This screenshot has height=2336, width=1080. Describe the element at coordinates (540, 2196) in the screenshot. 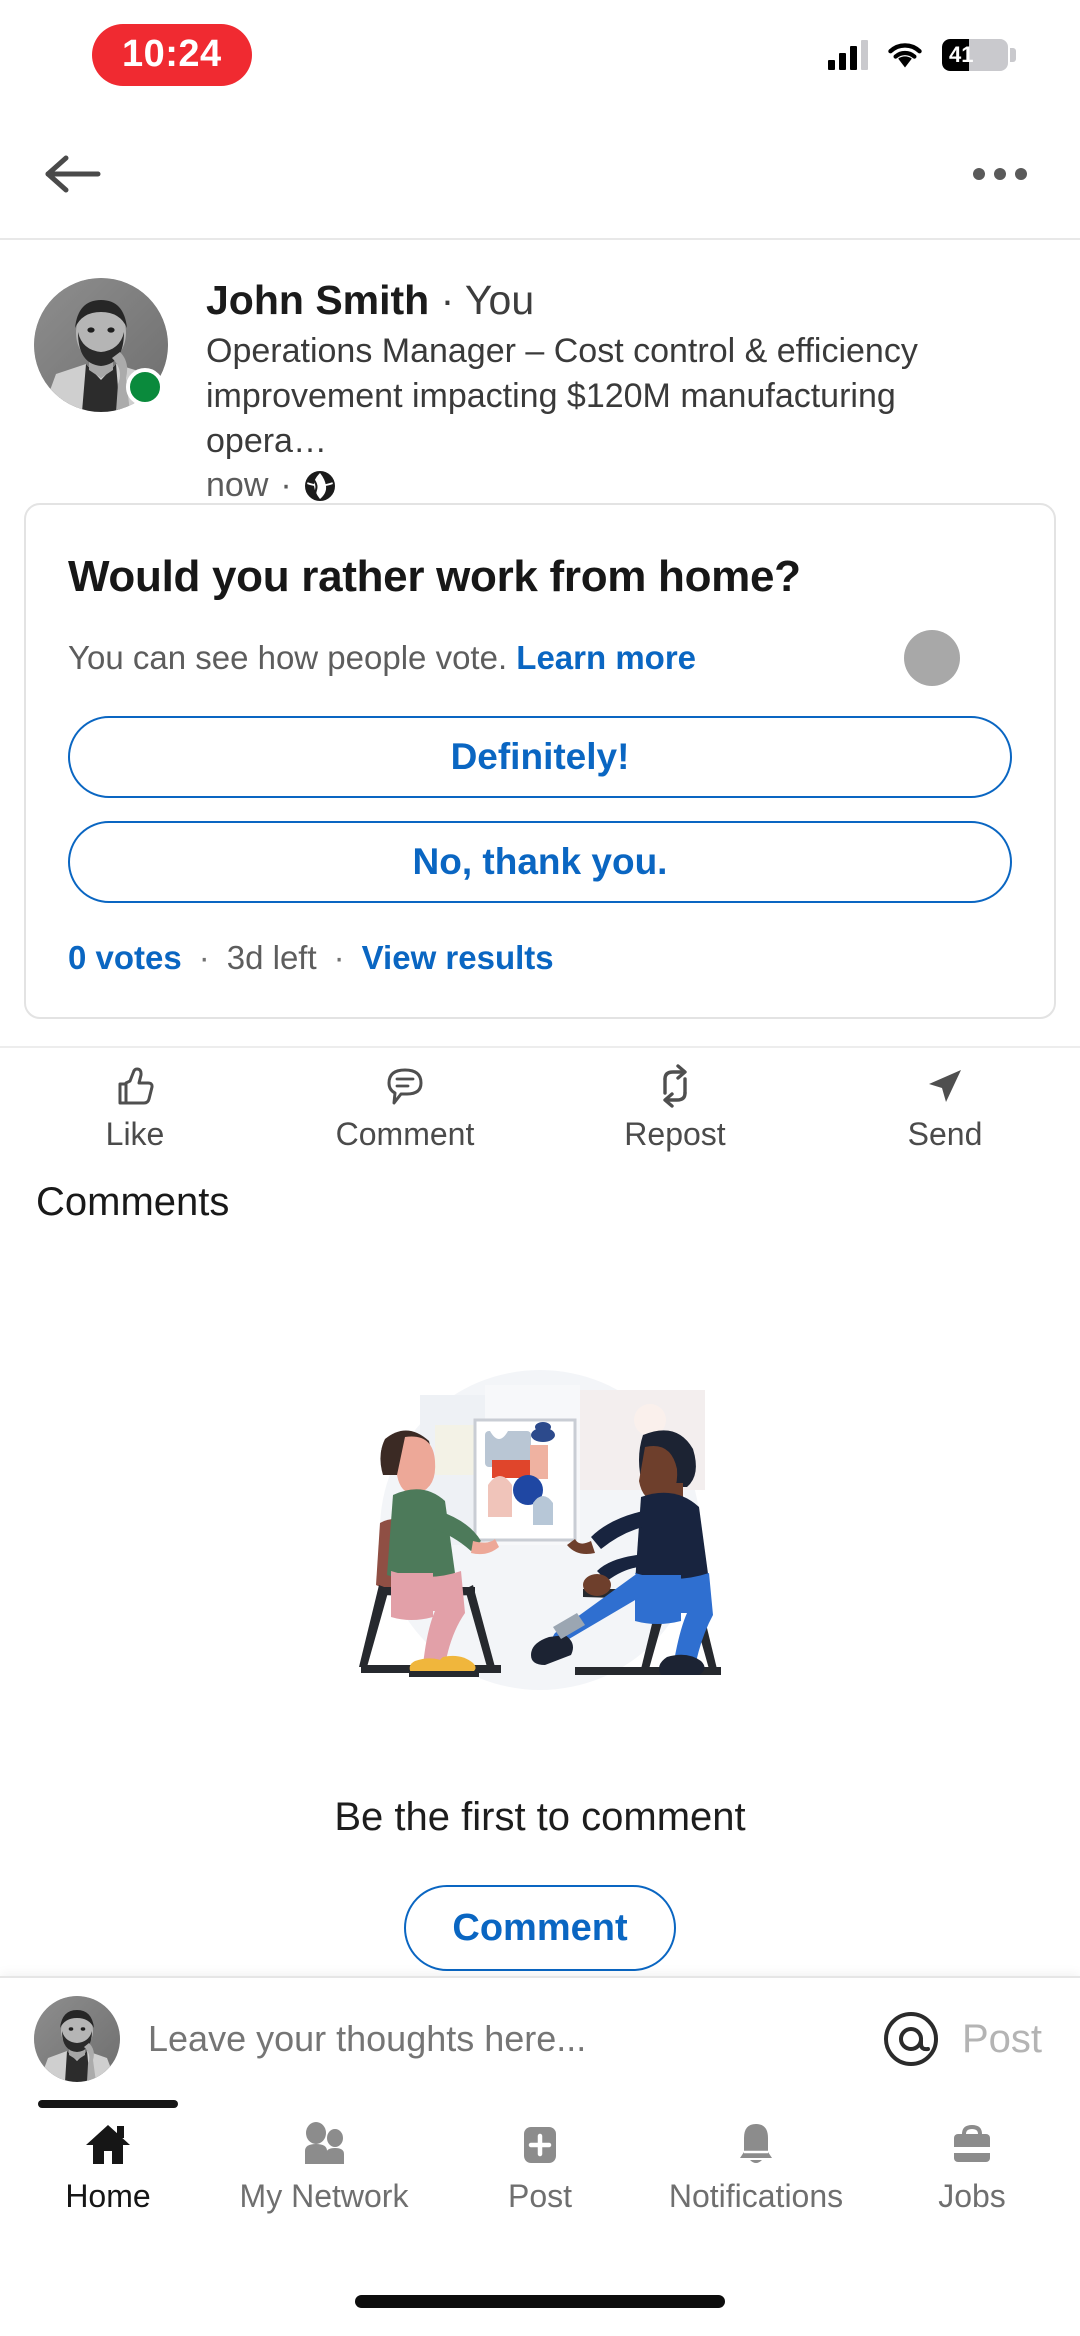

I see `nav-label-post: Post` at that location.